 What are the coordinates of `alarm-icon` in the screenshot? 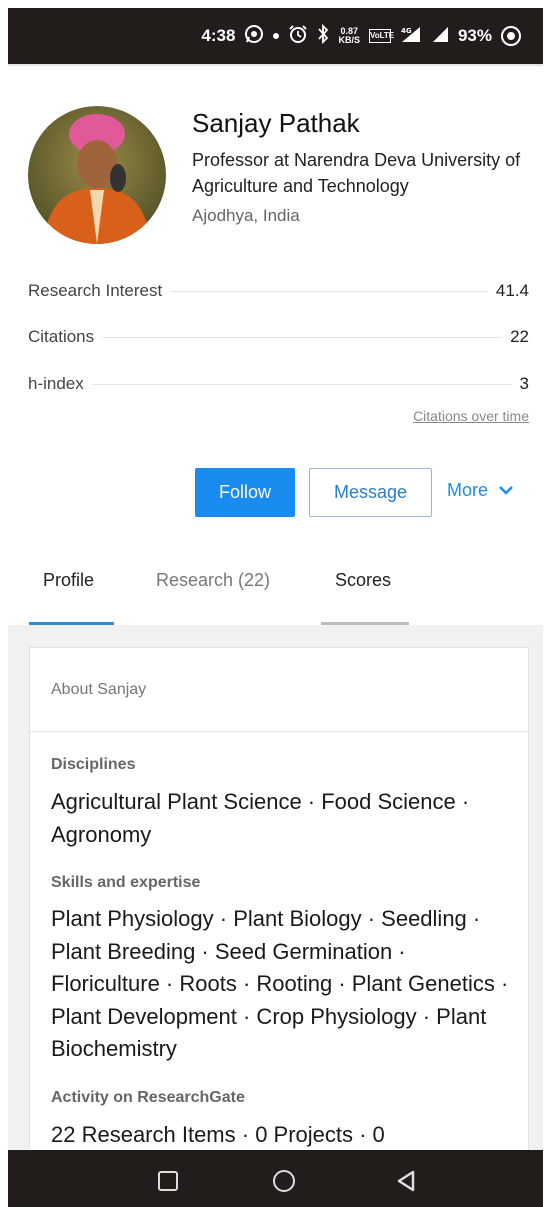 It's located at (298, 36).